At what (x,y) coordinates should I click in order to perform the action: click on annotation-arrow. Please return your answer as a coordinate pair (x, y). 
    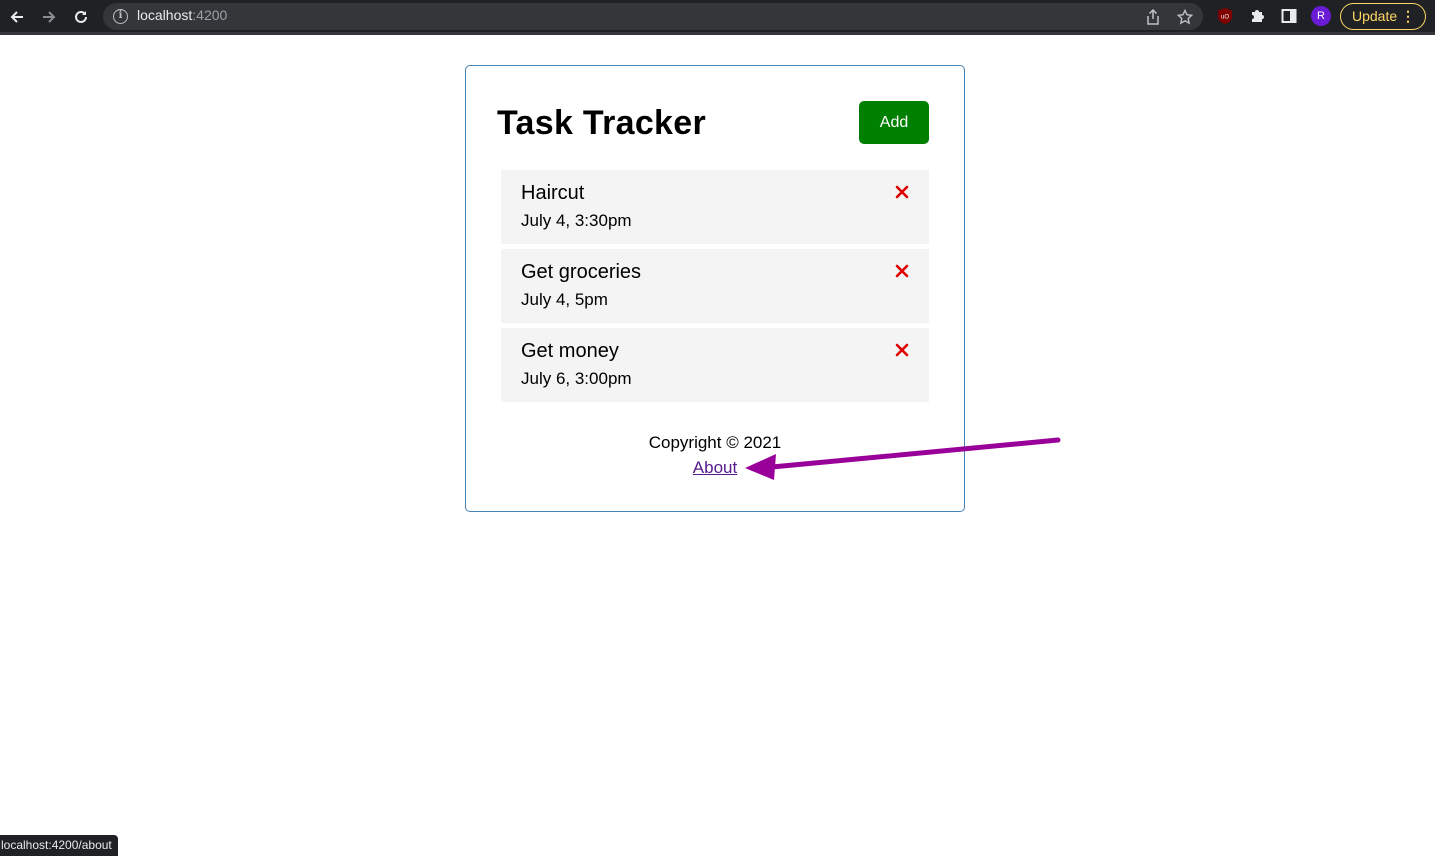
    Looking at the image, I should click on (903, 458).